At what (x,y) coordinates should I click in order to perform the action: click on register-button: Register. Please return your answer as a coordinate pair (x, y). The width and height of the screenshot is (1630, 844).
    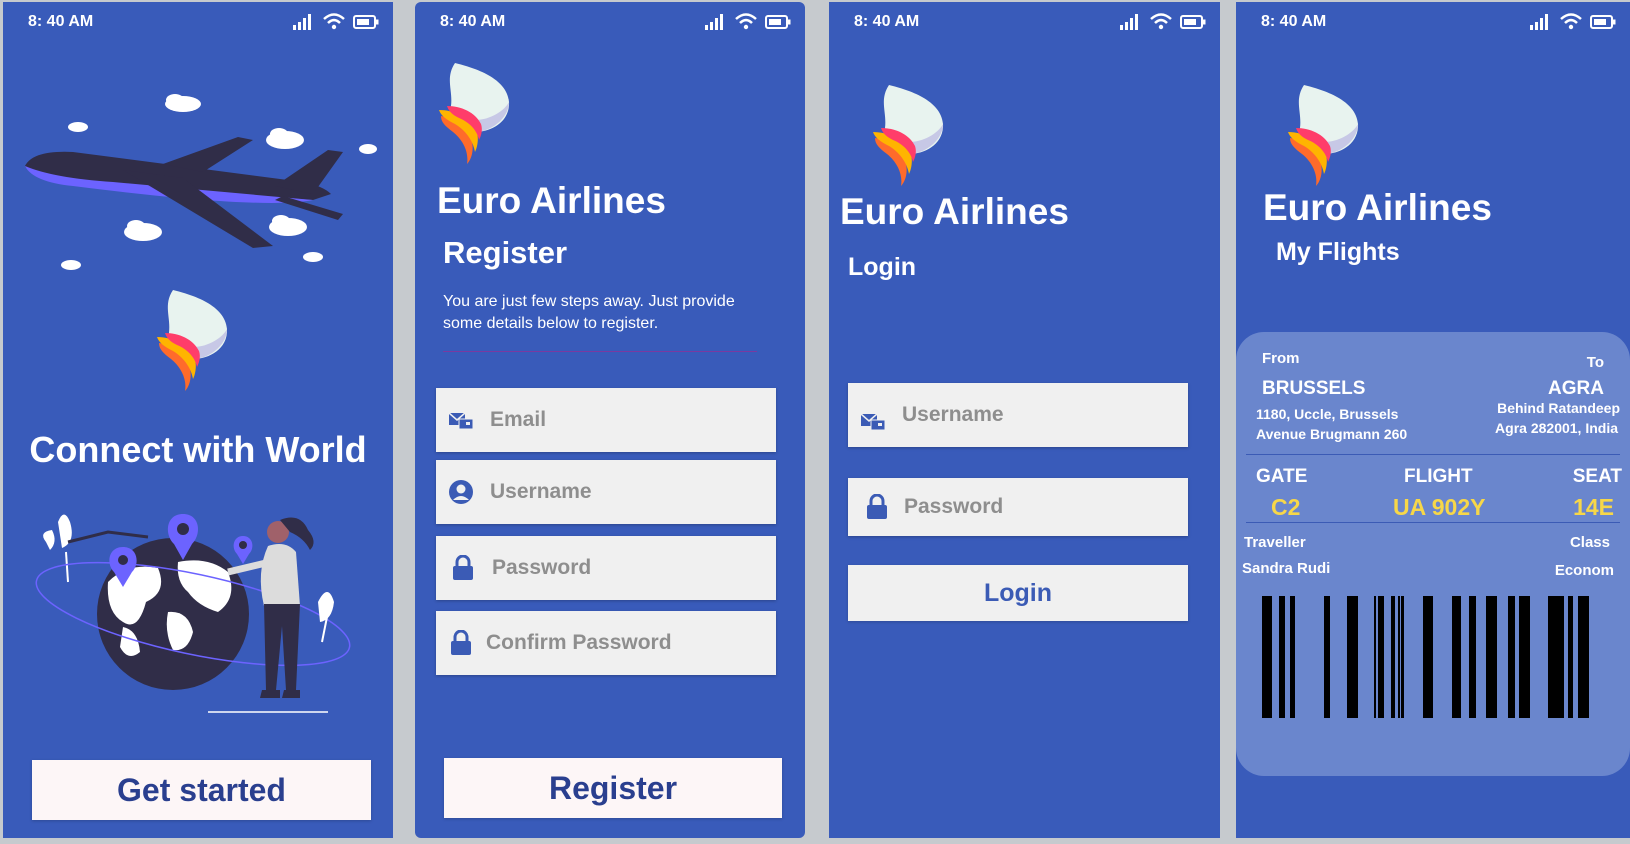
    Looking at the image, I should click on (613, 788).